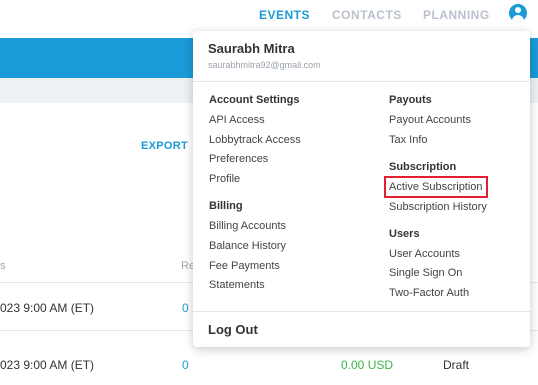 This screenshot has width=538, height=385. Describe the element at coordinates (233, 329) in the screenshot. I see `logout-button: Log Out` at that location.